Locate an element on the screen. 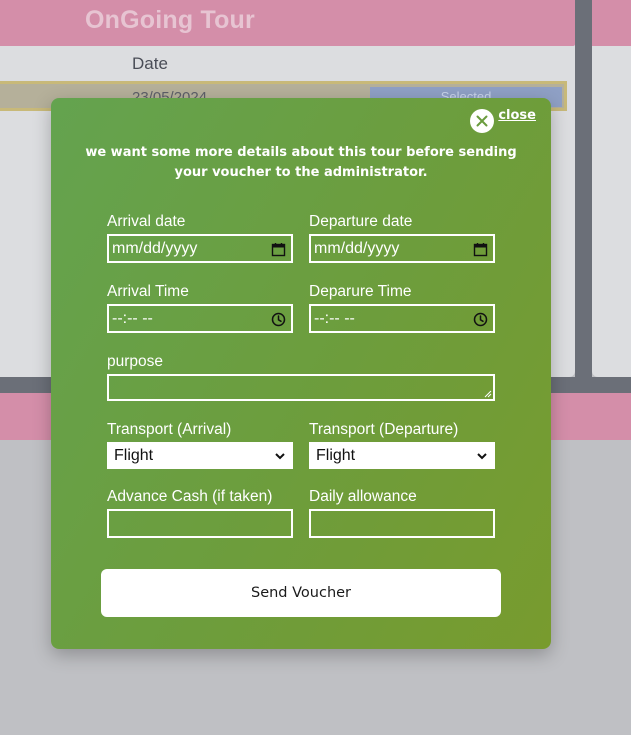 Image resolution: width=631 pixels, height=735 pixels. advance-cash-label: Advance Cash (if taken) is located at coordinates (190, 496).